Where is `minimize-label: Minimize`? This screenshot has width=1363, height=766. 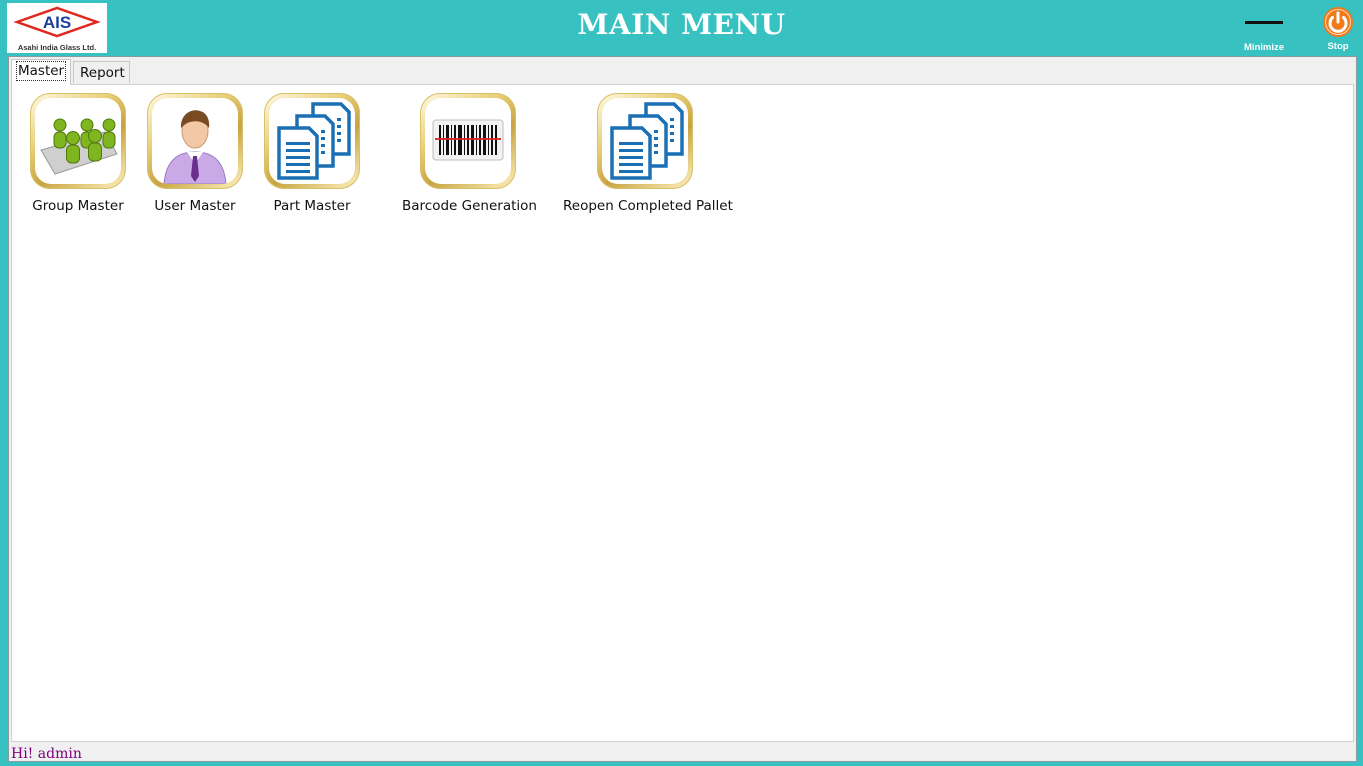
minimize-label: Minimize is located at coordinates (1264, 47).